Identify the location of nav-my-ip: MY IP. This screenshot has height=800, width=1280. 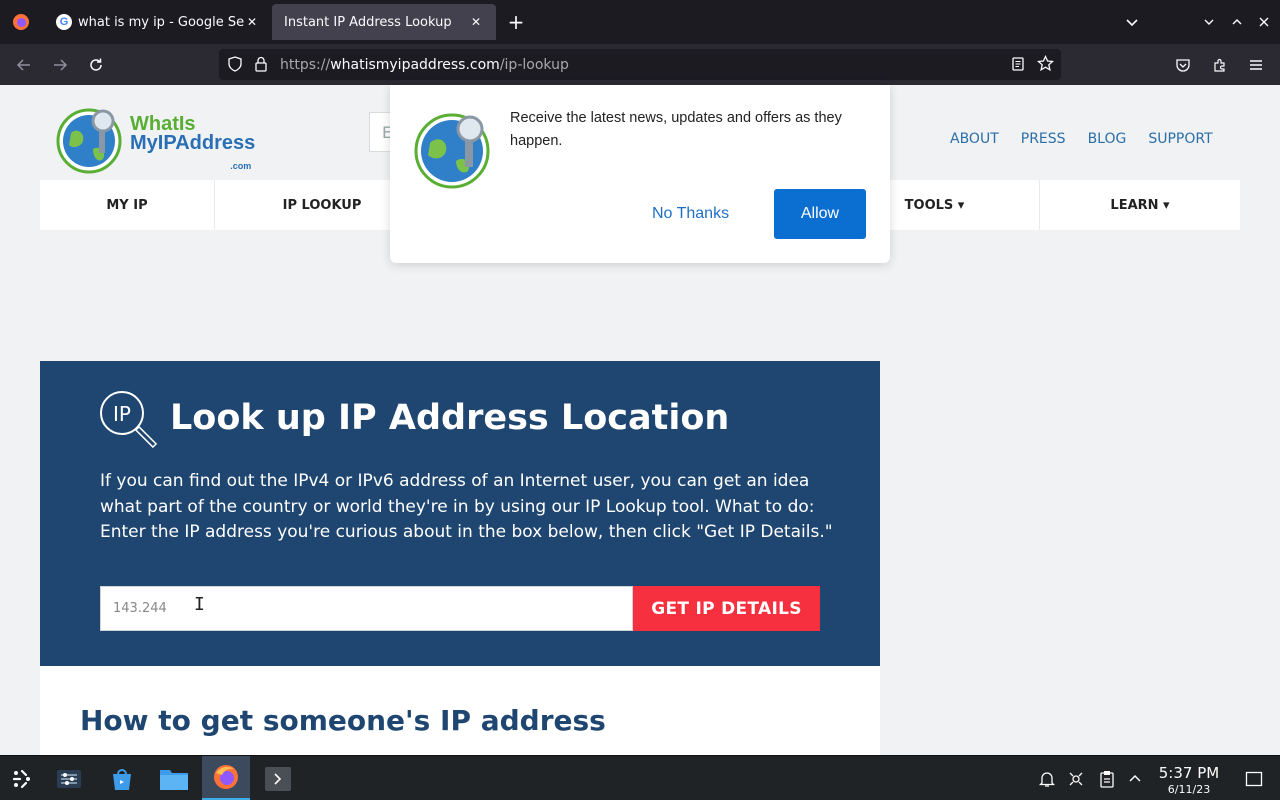
(127, 205).